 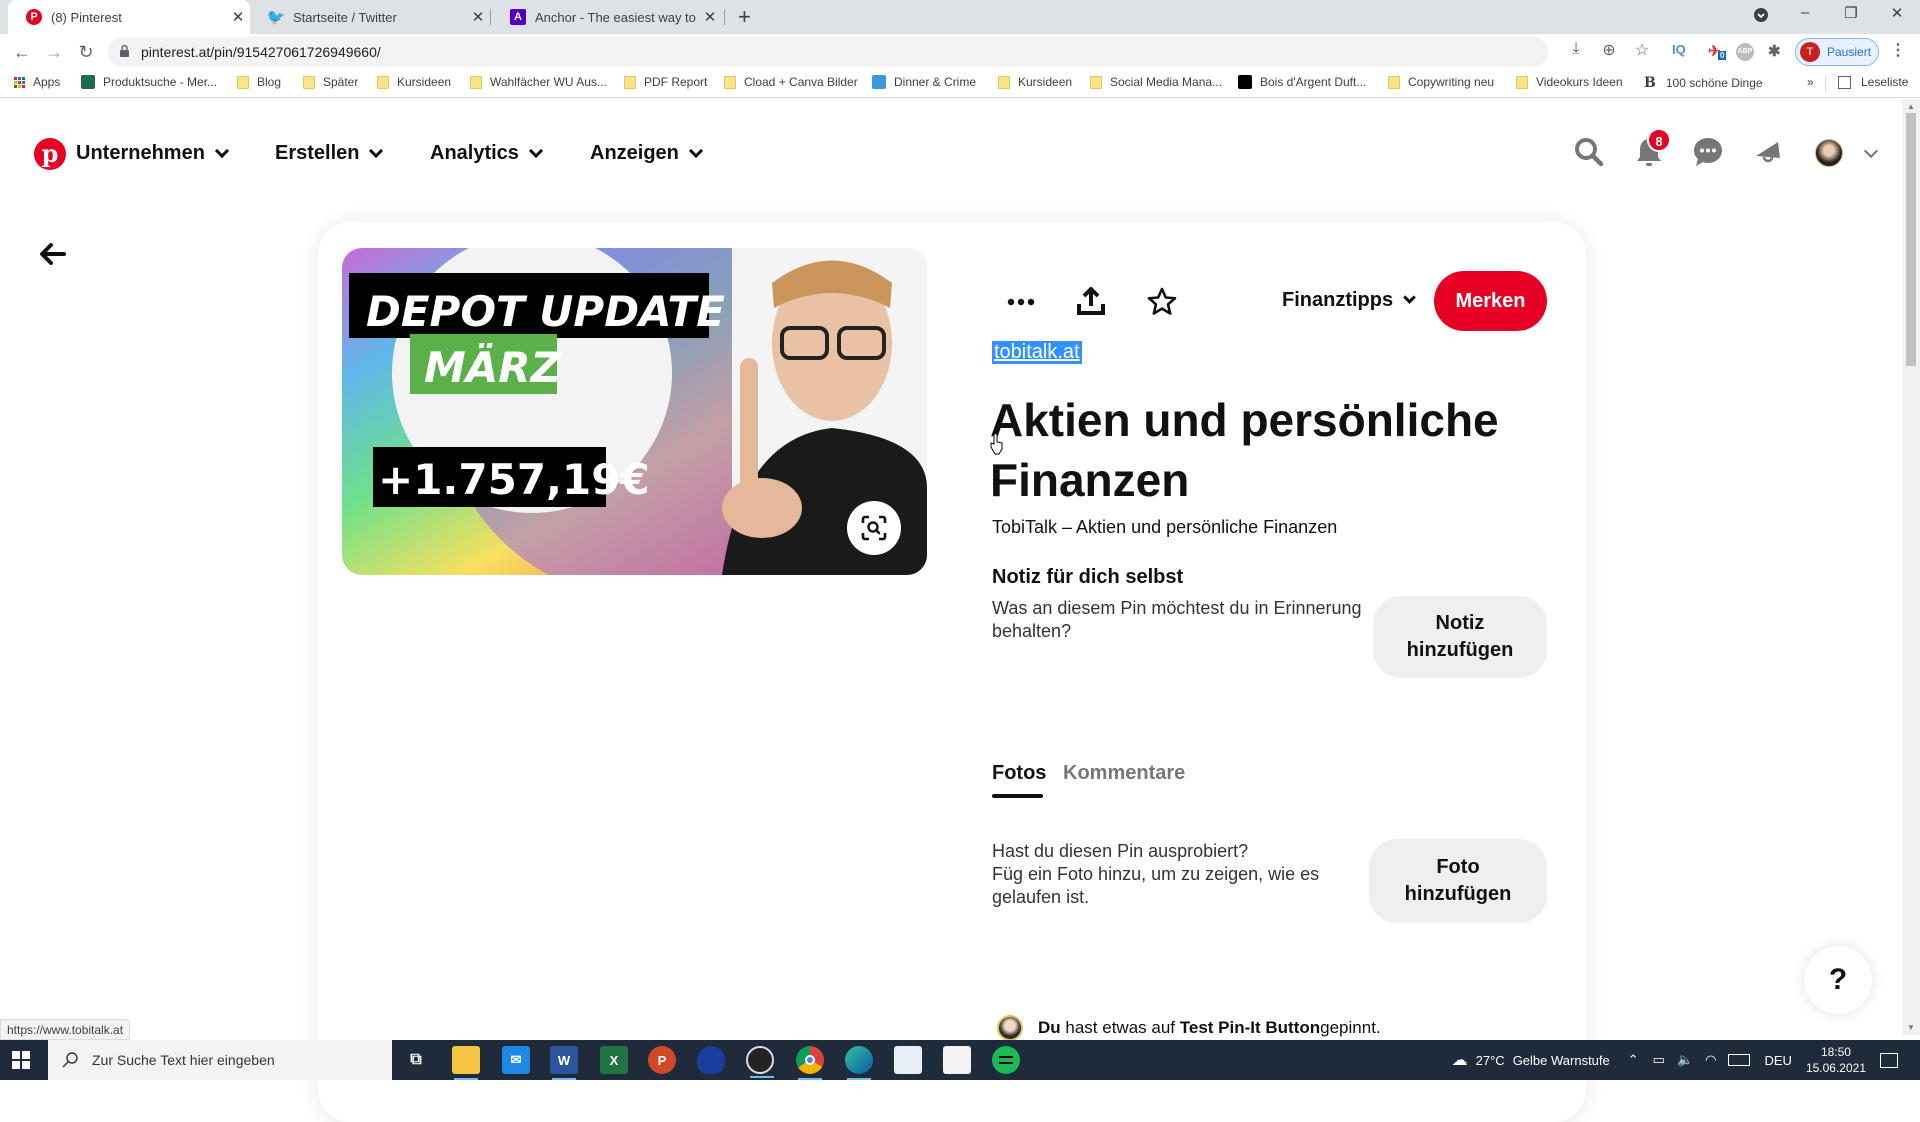 I want to click on address-bar: pinterest.at/pin/915427061726949660/, so click(x=828, y=52).